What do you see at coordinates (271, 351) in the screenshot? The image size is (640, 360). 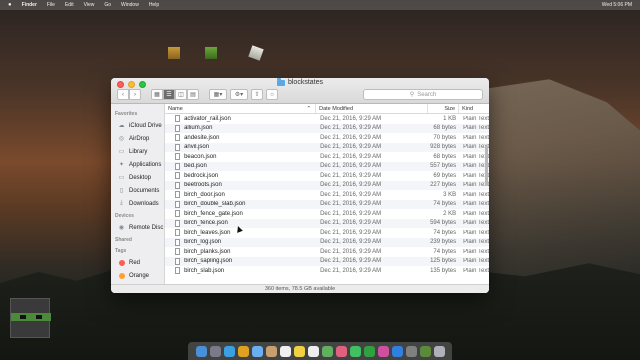 I see `contacts-dock-icon` at bounding box center [271, 351].